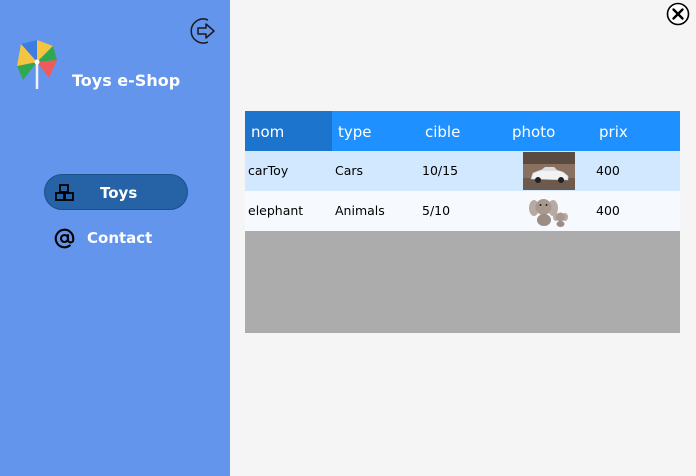 The height and width of the screenshot is (476, 696). I want to click on column-header-cible: cible, so click(462, 131).